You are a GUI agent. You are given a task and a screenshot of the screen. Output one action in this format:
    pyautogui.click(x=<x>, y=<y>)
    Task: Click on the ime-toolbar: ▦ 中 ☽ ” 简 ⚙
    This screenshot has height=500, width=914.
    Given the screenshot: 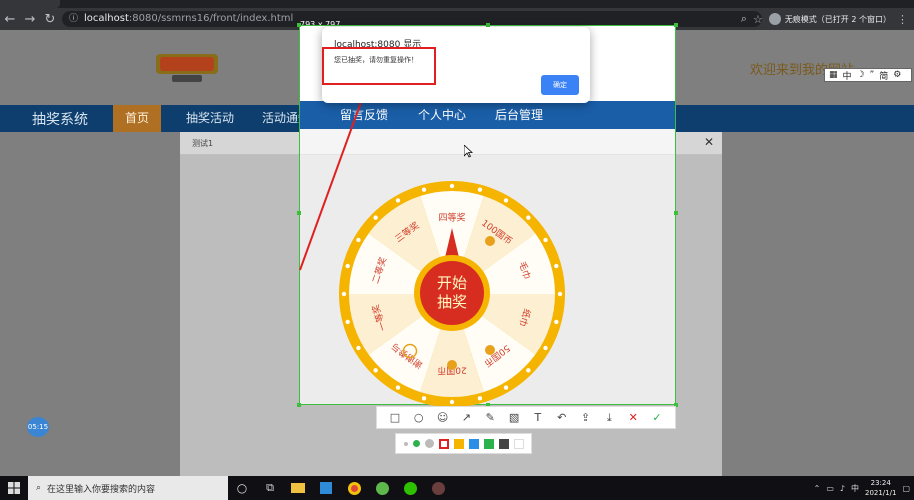 What is the action you would take?
    pyautogui.click(x=868, y=75)
    